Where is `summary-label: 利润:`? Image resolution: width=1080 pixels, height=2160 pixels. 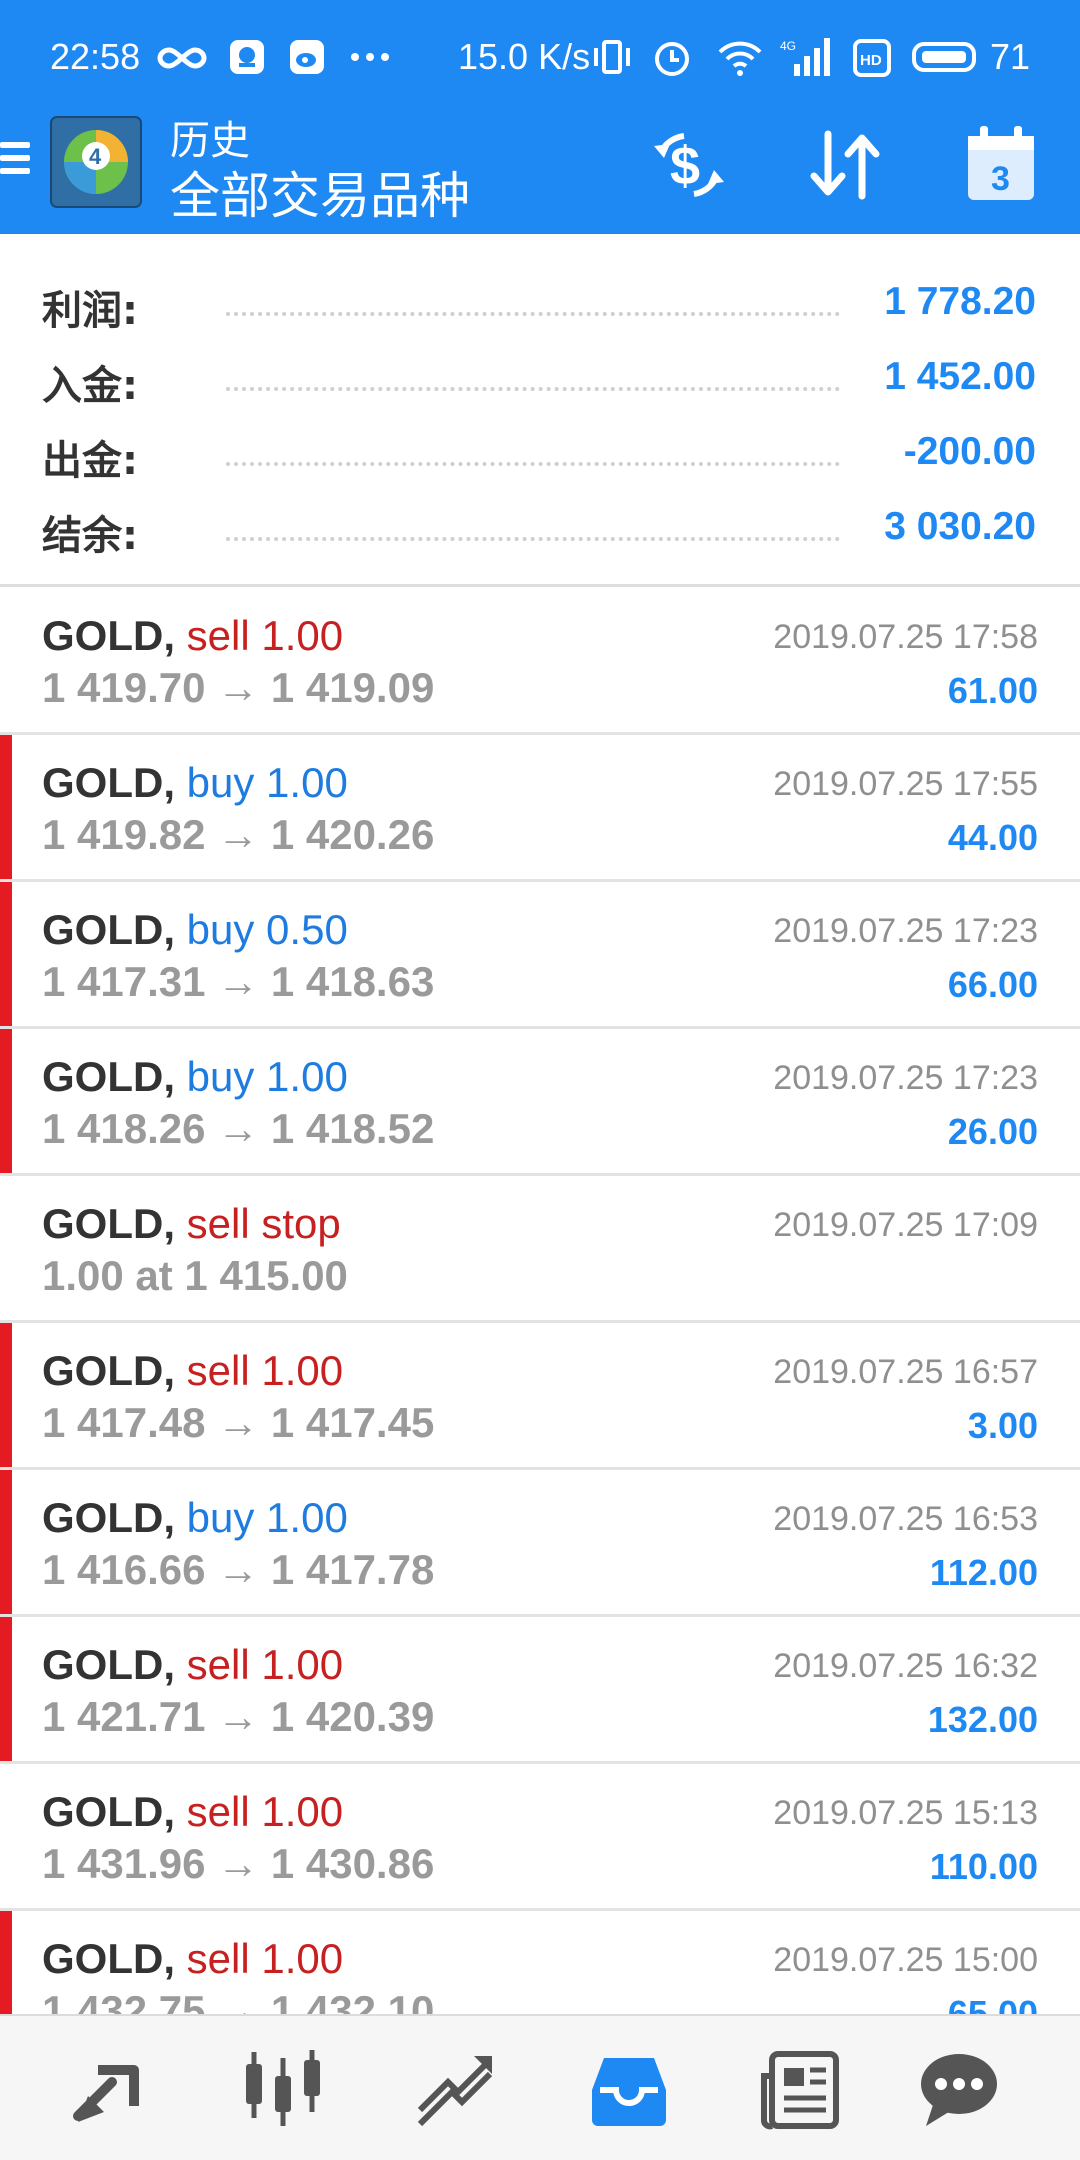
summary-label: 利润: is located at coordinates (90, 311).